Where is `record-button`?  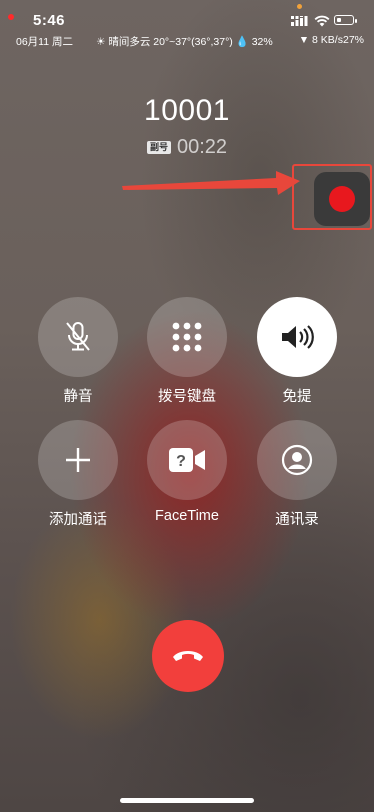 record-button is located at coordinates (342, 199).